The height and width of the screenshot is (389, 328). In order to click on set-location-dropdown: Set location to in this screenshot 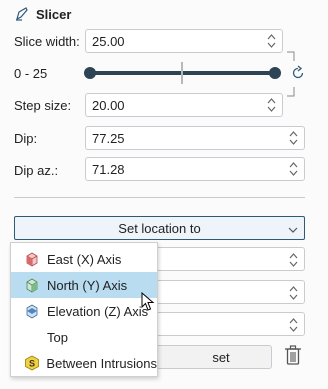, I will do `click(159, 228)`.